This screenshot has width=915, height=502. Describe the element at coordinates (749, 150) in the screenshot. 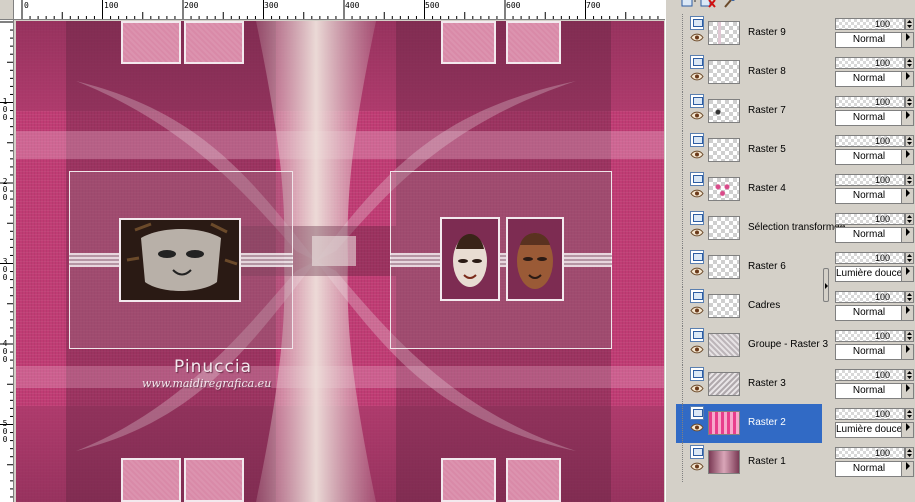

I see `layer-row: Raster 5` at that location.